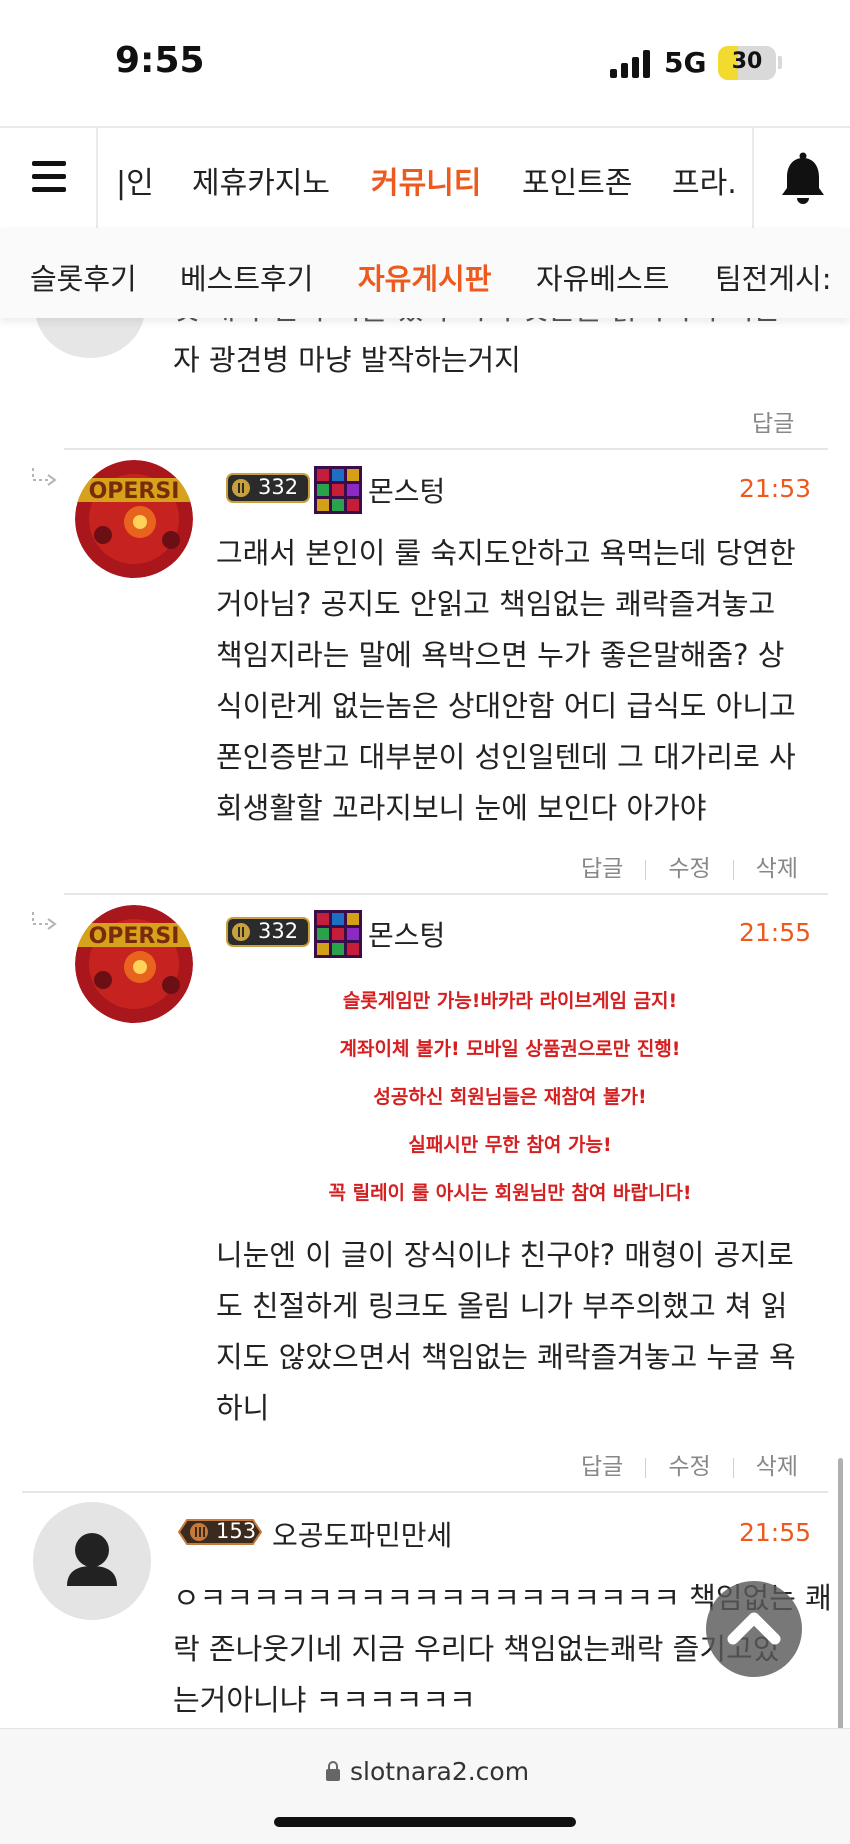 Image resolution: width=850 pixels, height=1844 pixels. What do you see at coordinates (510, 1193) in the screenshot?
I see `notice-line: 꼭 릴레이 룰 아시는 회원님만 참여 바랍니다!` at bounding box center [510, 1193].